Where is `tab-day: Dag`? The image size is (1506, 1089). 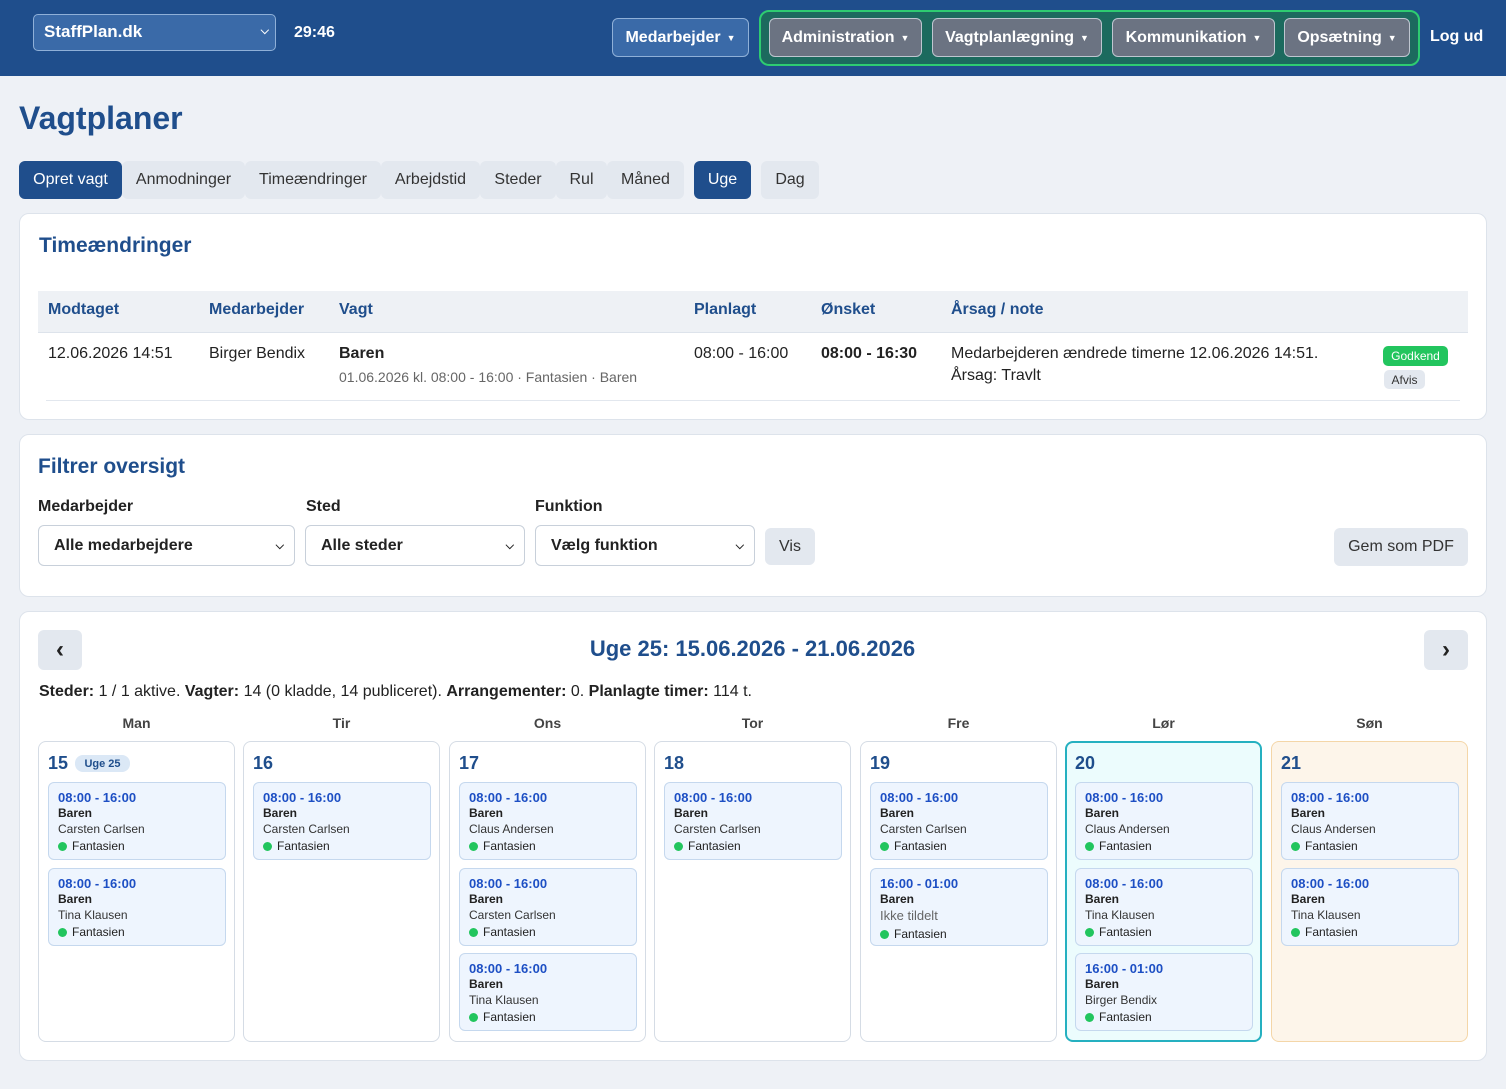 tab-day: Dag is located at coordinates (790, 180).